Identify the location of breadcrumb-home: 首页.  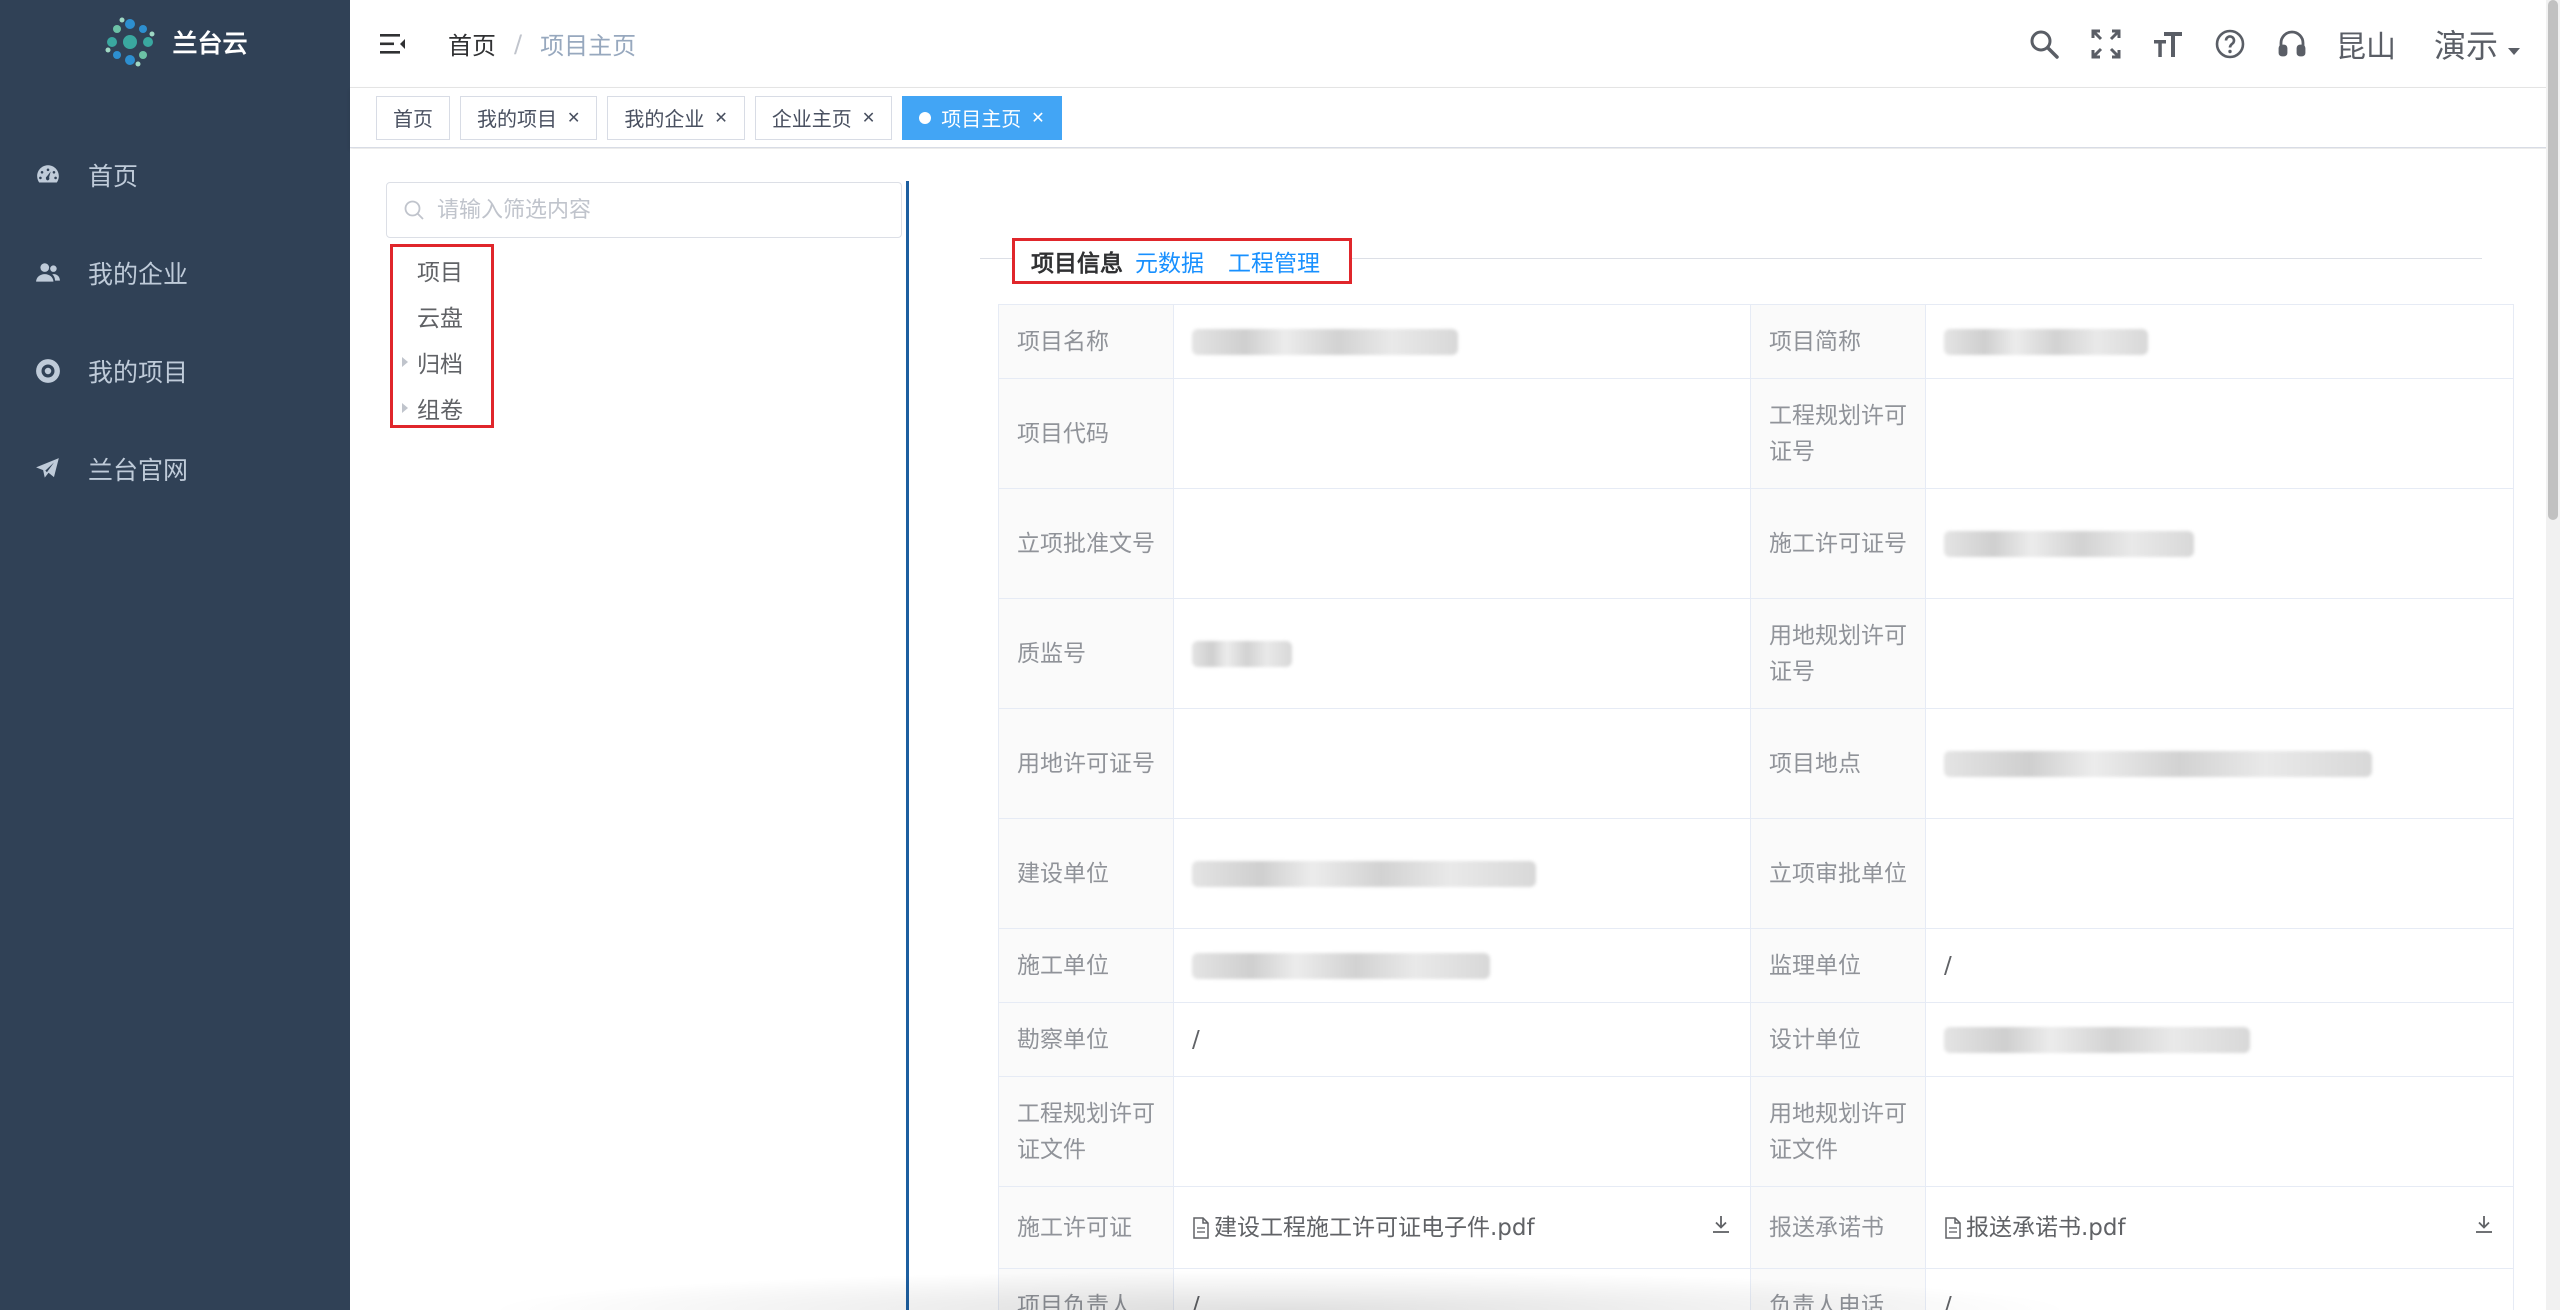
(472, 43).